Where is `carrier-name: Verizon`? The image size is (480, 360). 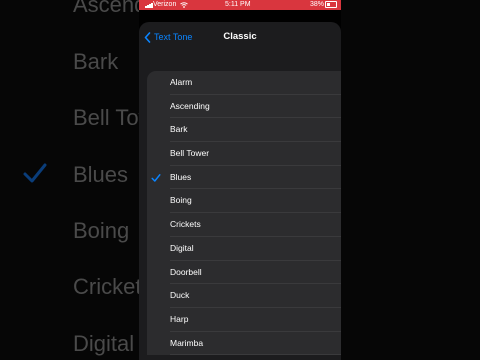
carrier-name: Verizon is located at coordinates (165, 4).